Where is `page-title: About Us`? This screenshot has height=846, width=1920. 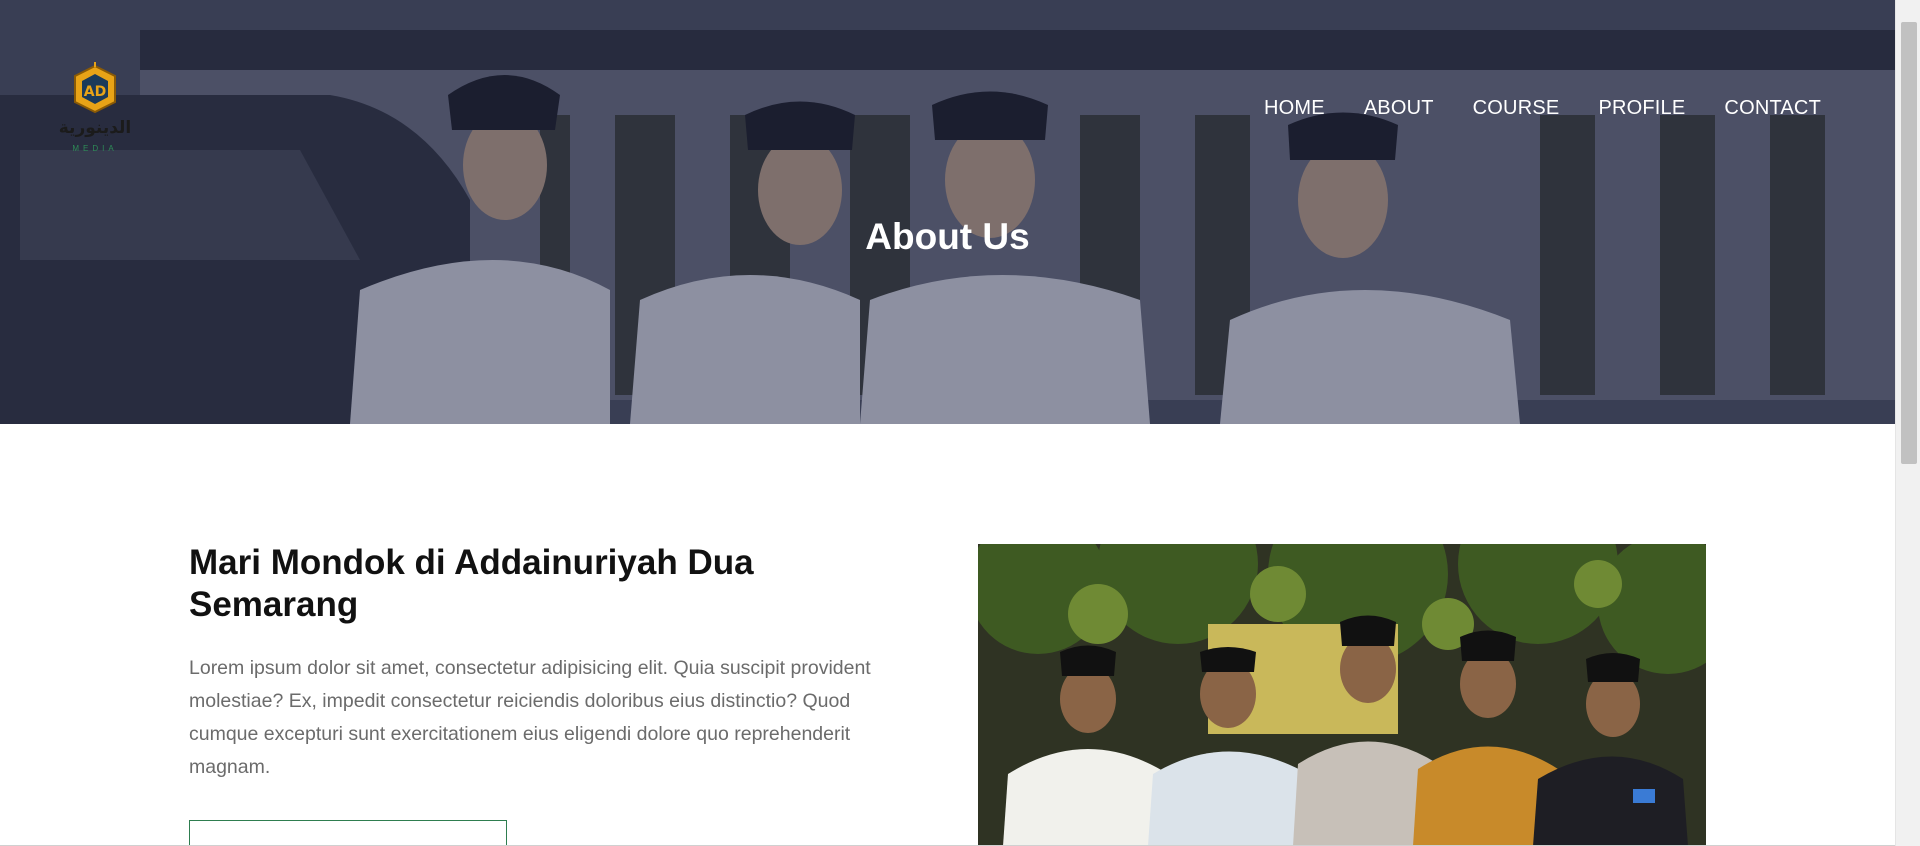
page-title: About Us is located at coordinates (947, 236).